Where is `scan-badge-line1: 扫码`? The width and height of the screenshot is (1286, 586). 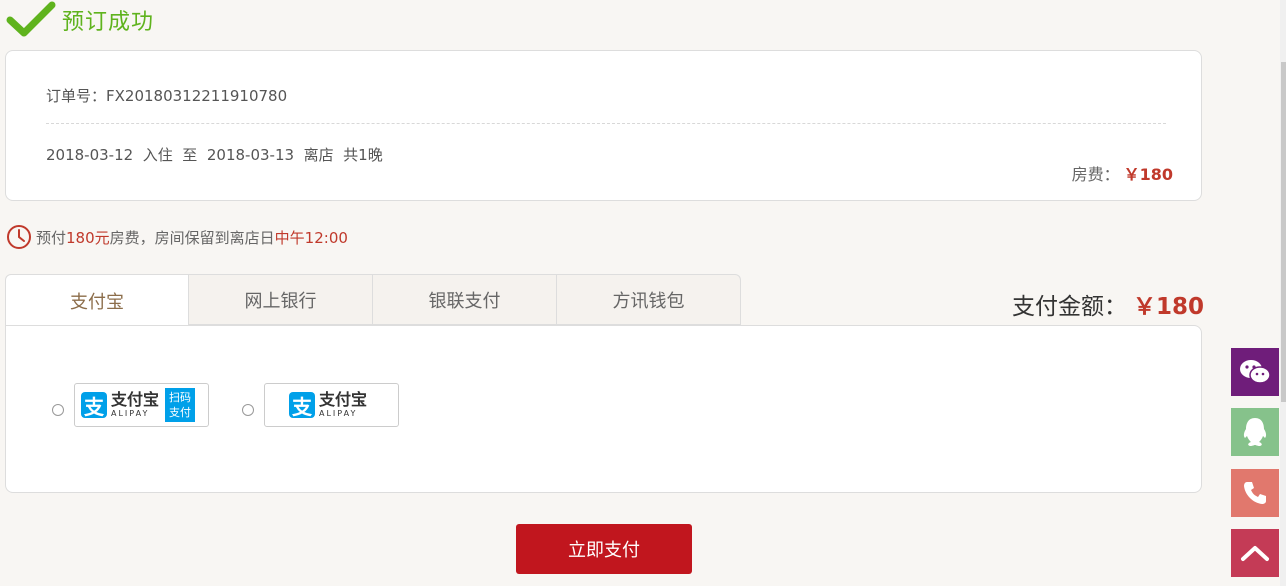
scan-badge-line1: 扫码 is located at coordinates (180, 397).